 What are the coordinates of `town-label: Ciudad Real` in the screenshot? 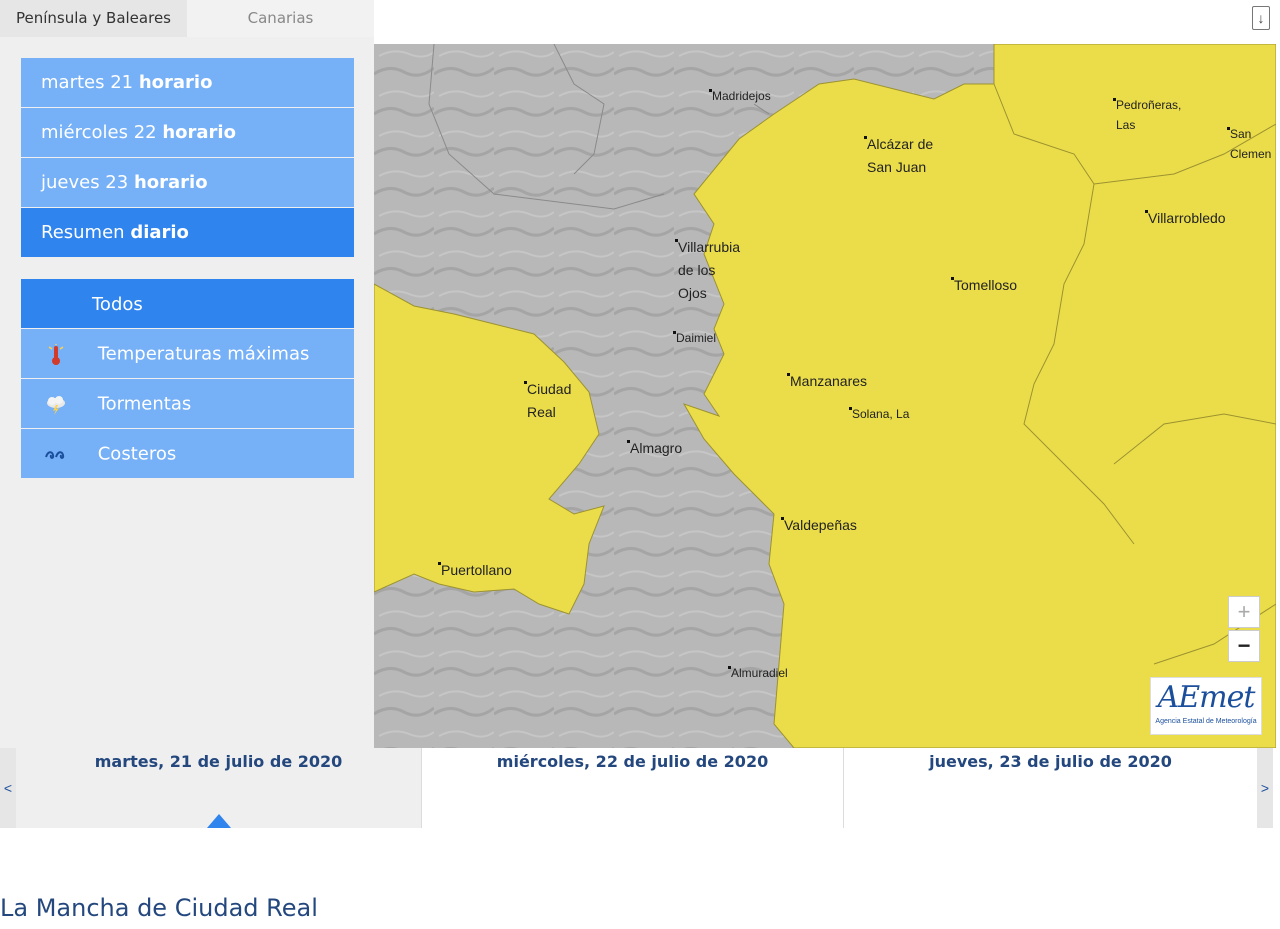 It's located at (547, 401).